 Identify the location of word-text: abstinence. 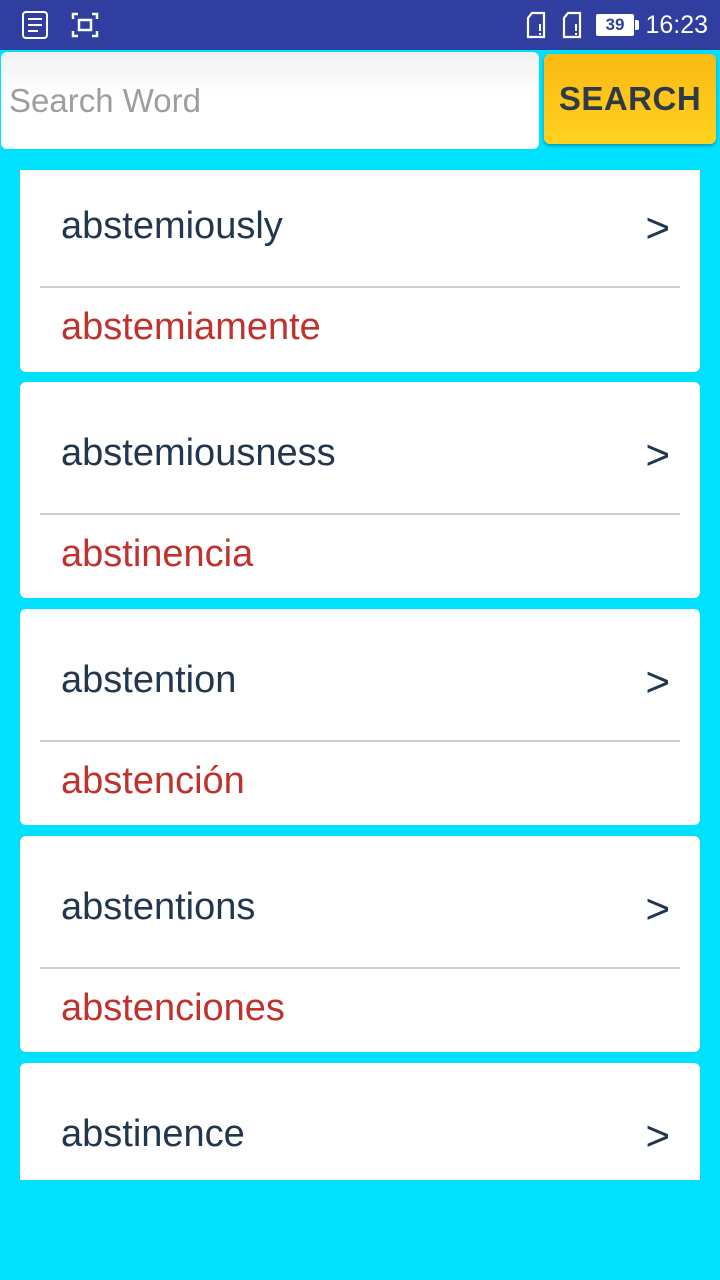
(153, 1134).